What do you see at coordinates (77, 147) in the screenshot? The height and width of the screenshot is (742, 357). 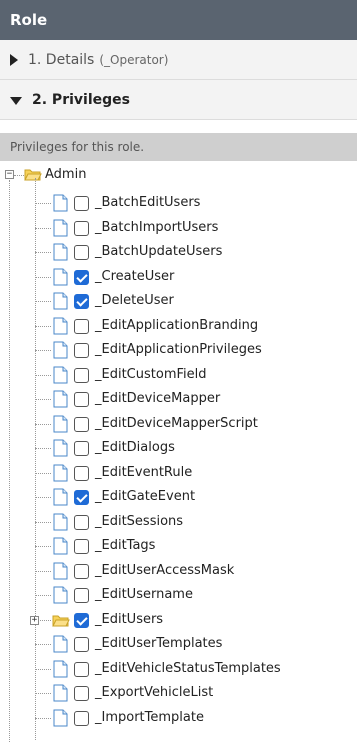 I see `privileges-description-text: Privileges for this role.` at bounding box center [77, 147].